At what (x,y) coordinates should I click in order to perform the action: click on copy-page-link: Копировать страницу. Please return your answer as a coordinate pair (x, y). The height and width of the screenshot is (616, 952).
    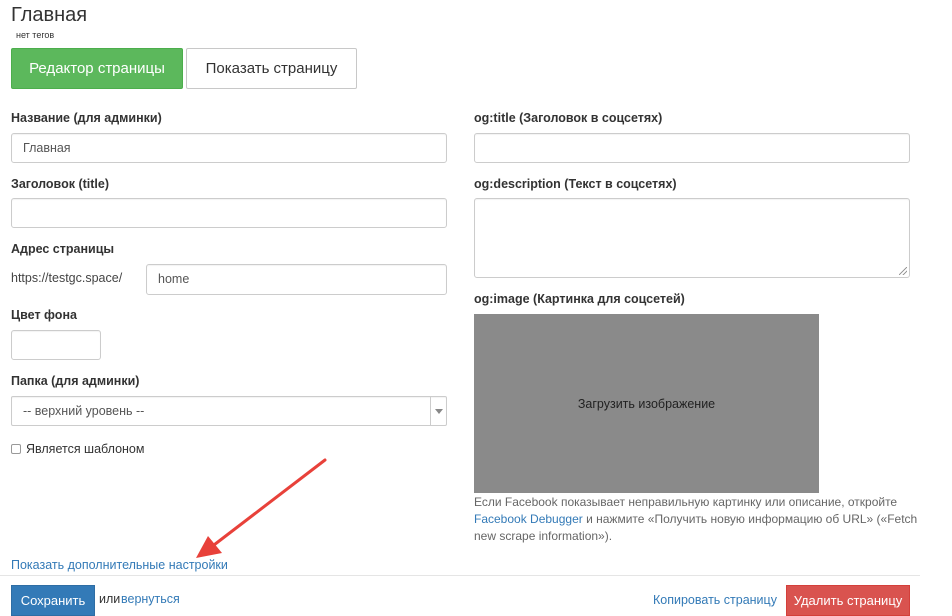
    Looking at the image, I should click on (715, 600).